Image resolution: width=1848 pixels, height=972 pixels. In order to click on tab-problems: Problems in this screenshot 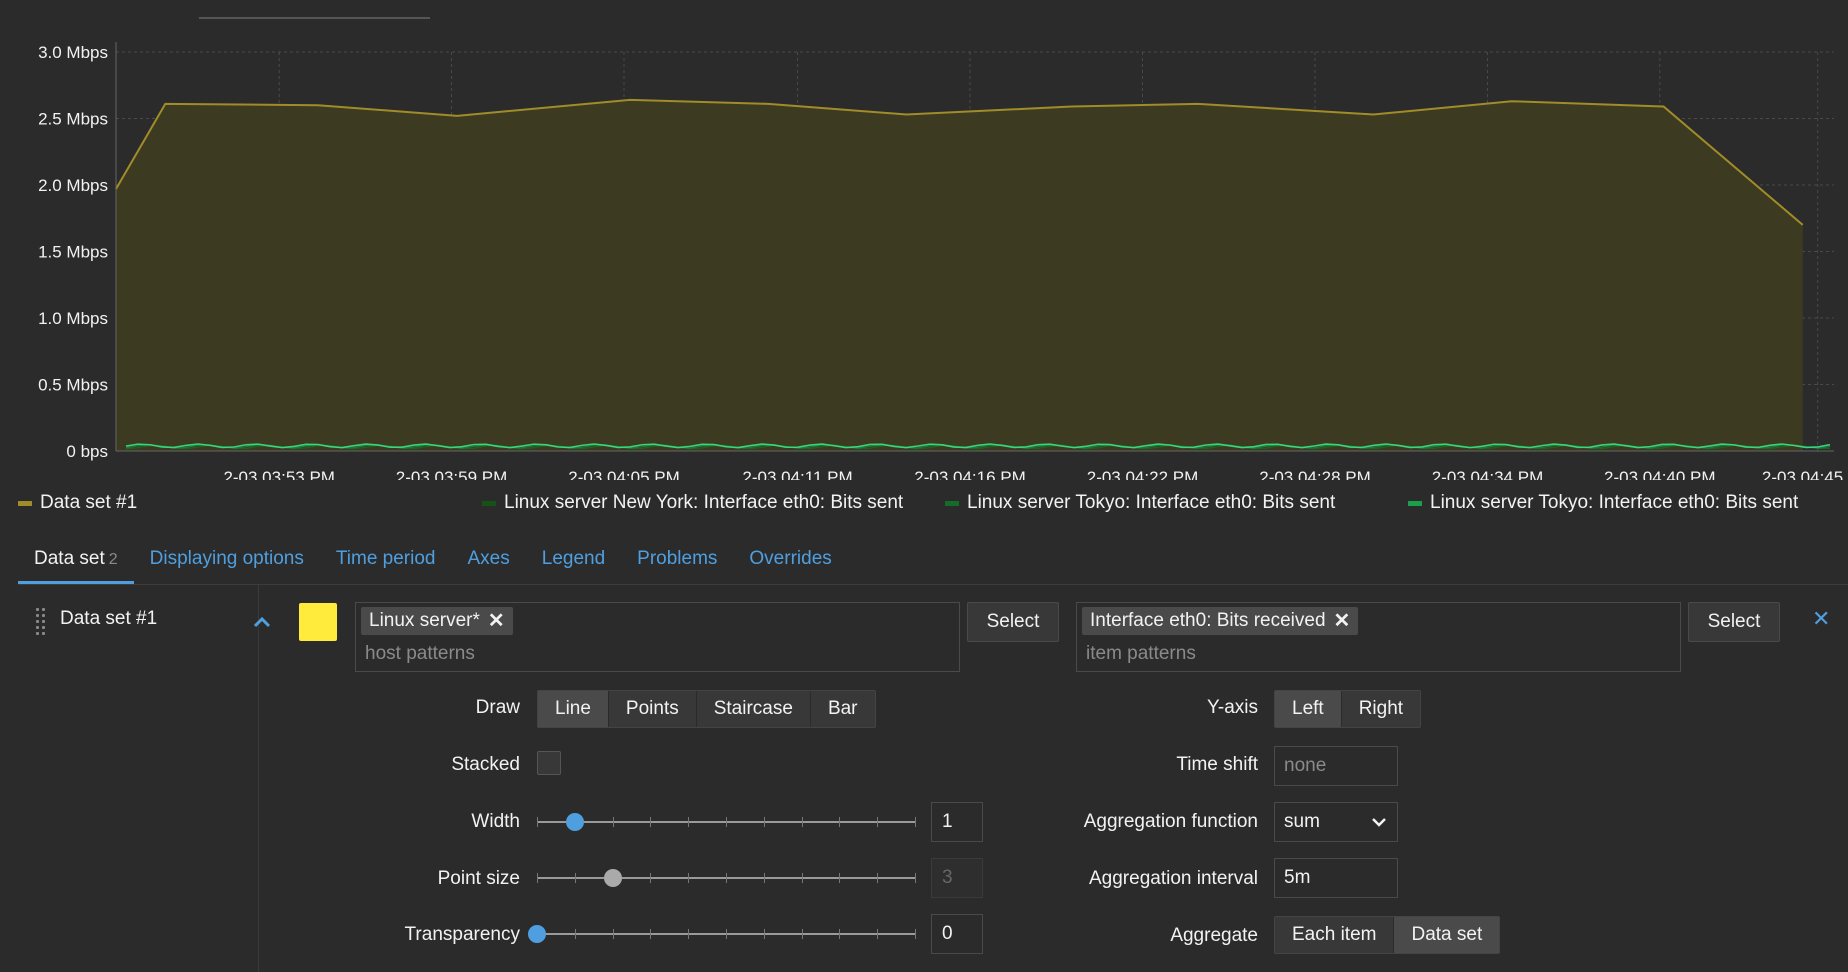, I will do `click(677, 561)`.